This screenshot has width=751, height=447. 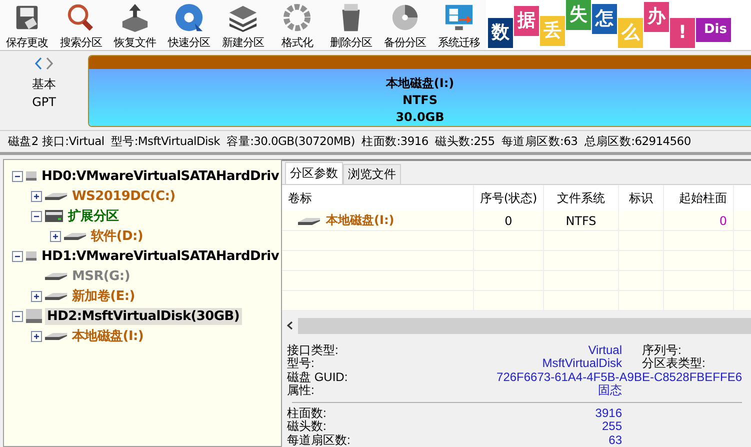 I want to click on detail-value: 3916, so click(x=608, y=413).